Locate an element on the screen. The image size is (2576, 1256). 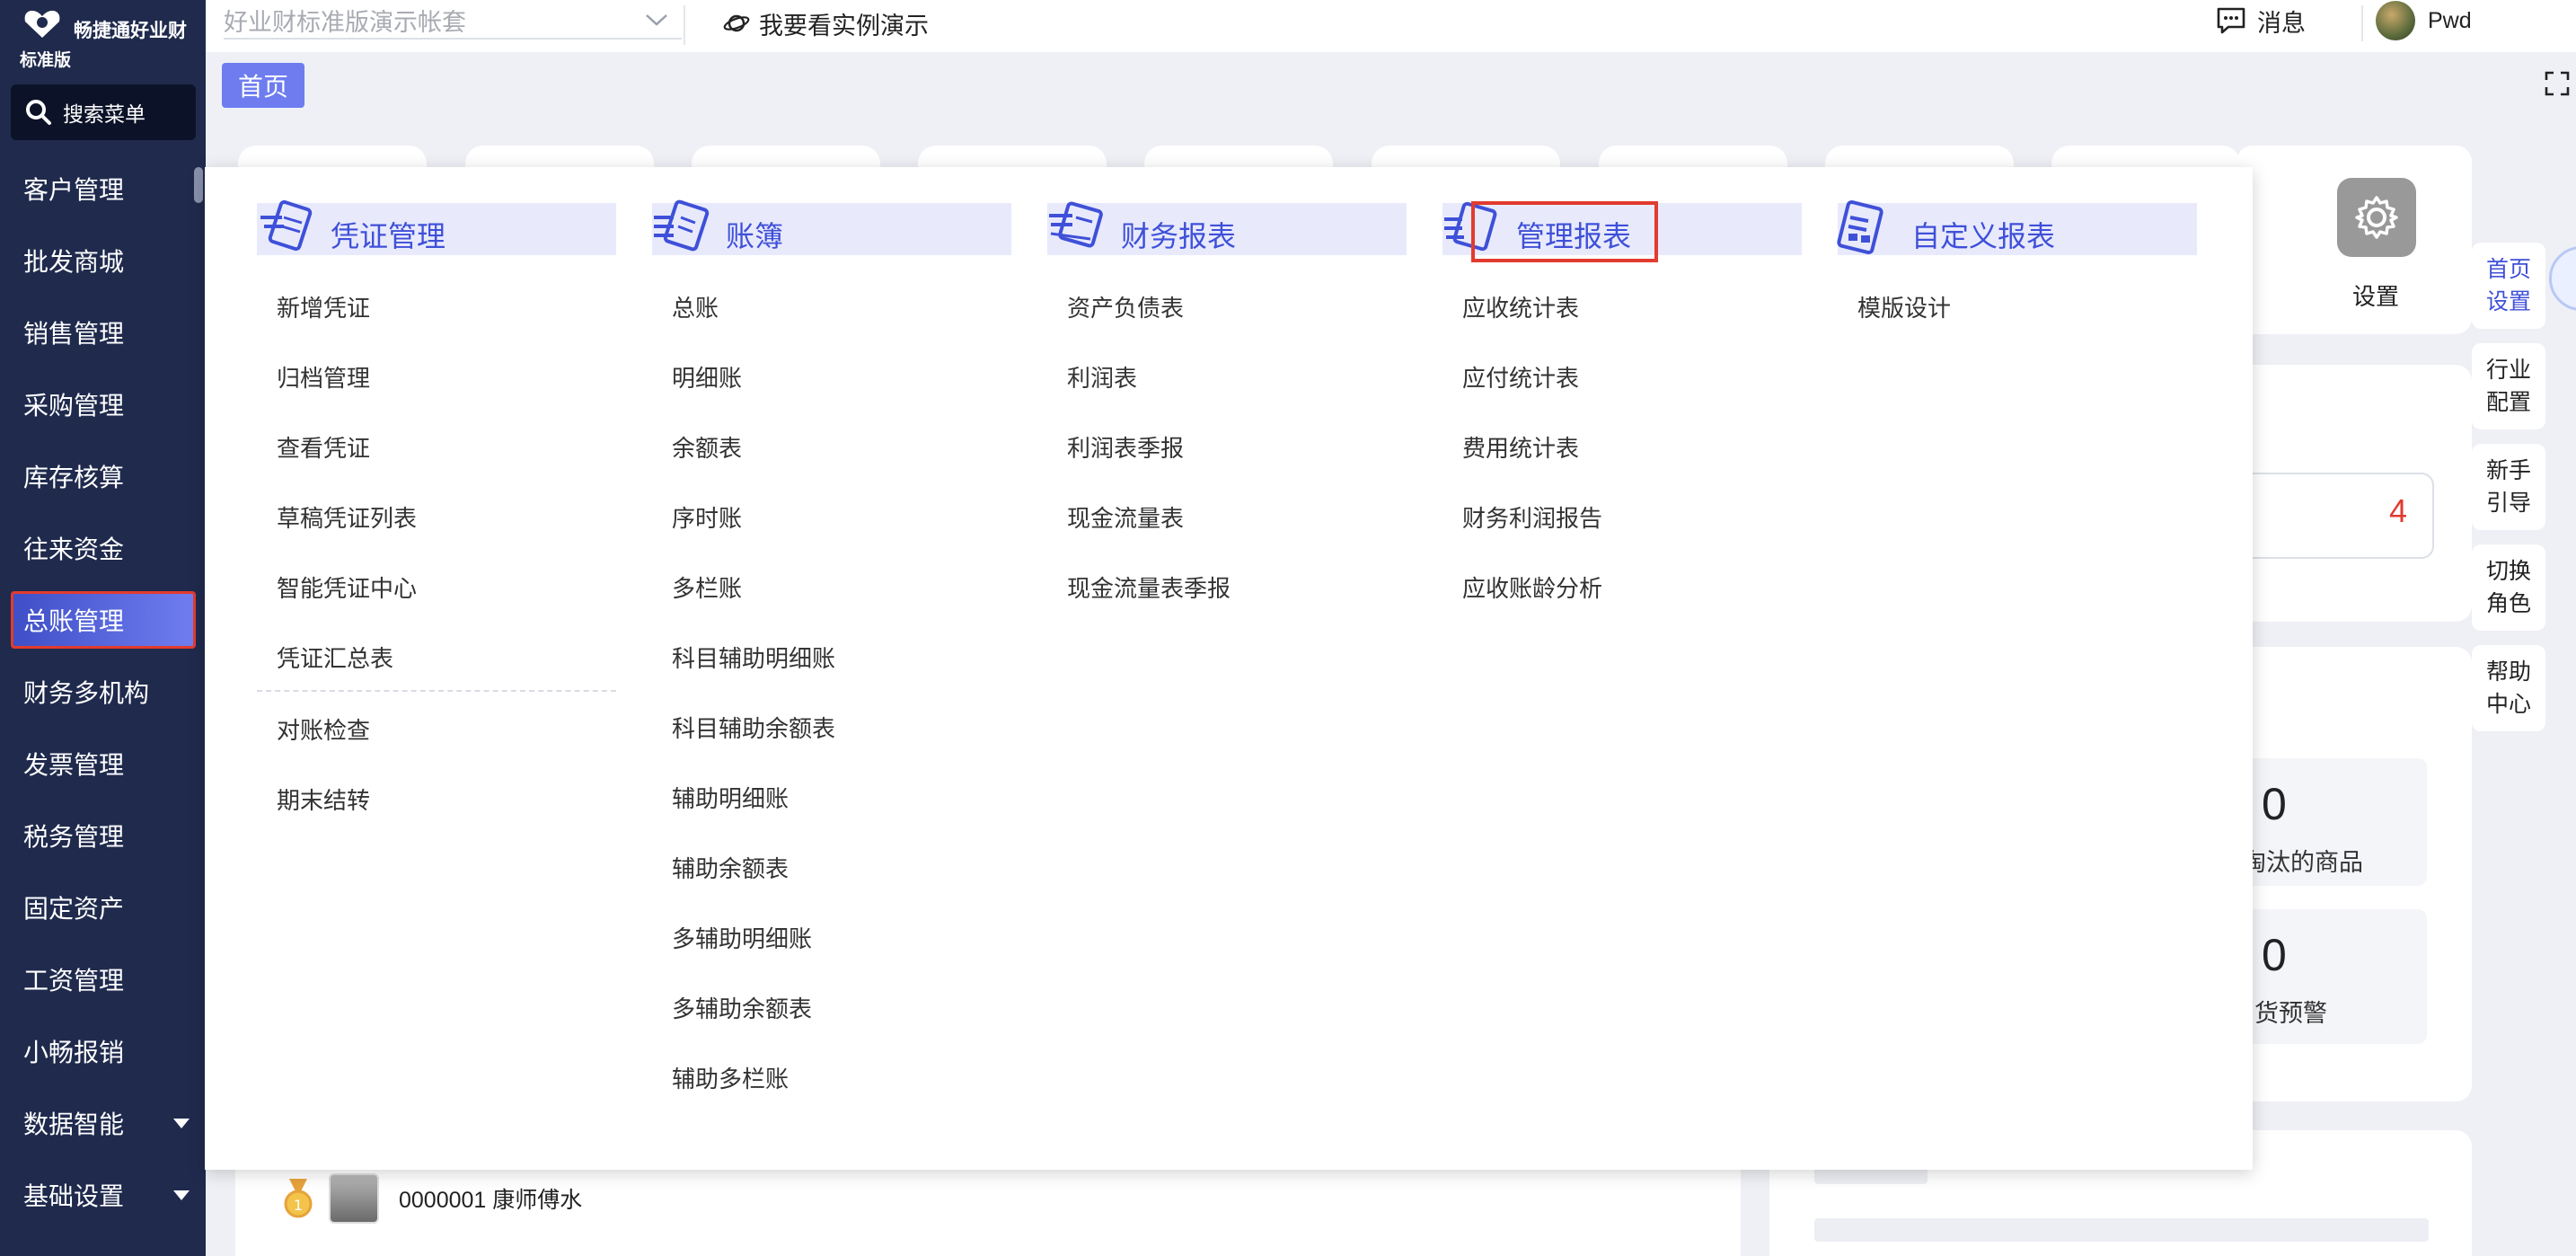
brand-name: 畅捷通好业财 is located at coordinates (130, 31).